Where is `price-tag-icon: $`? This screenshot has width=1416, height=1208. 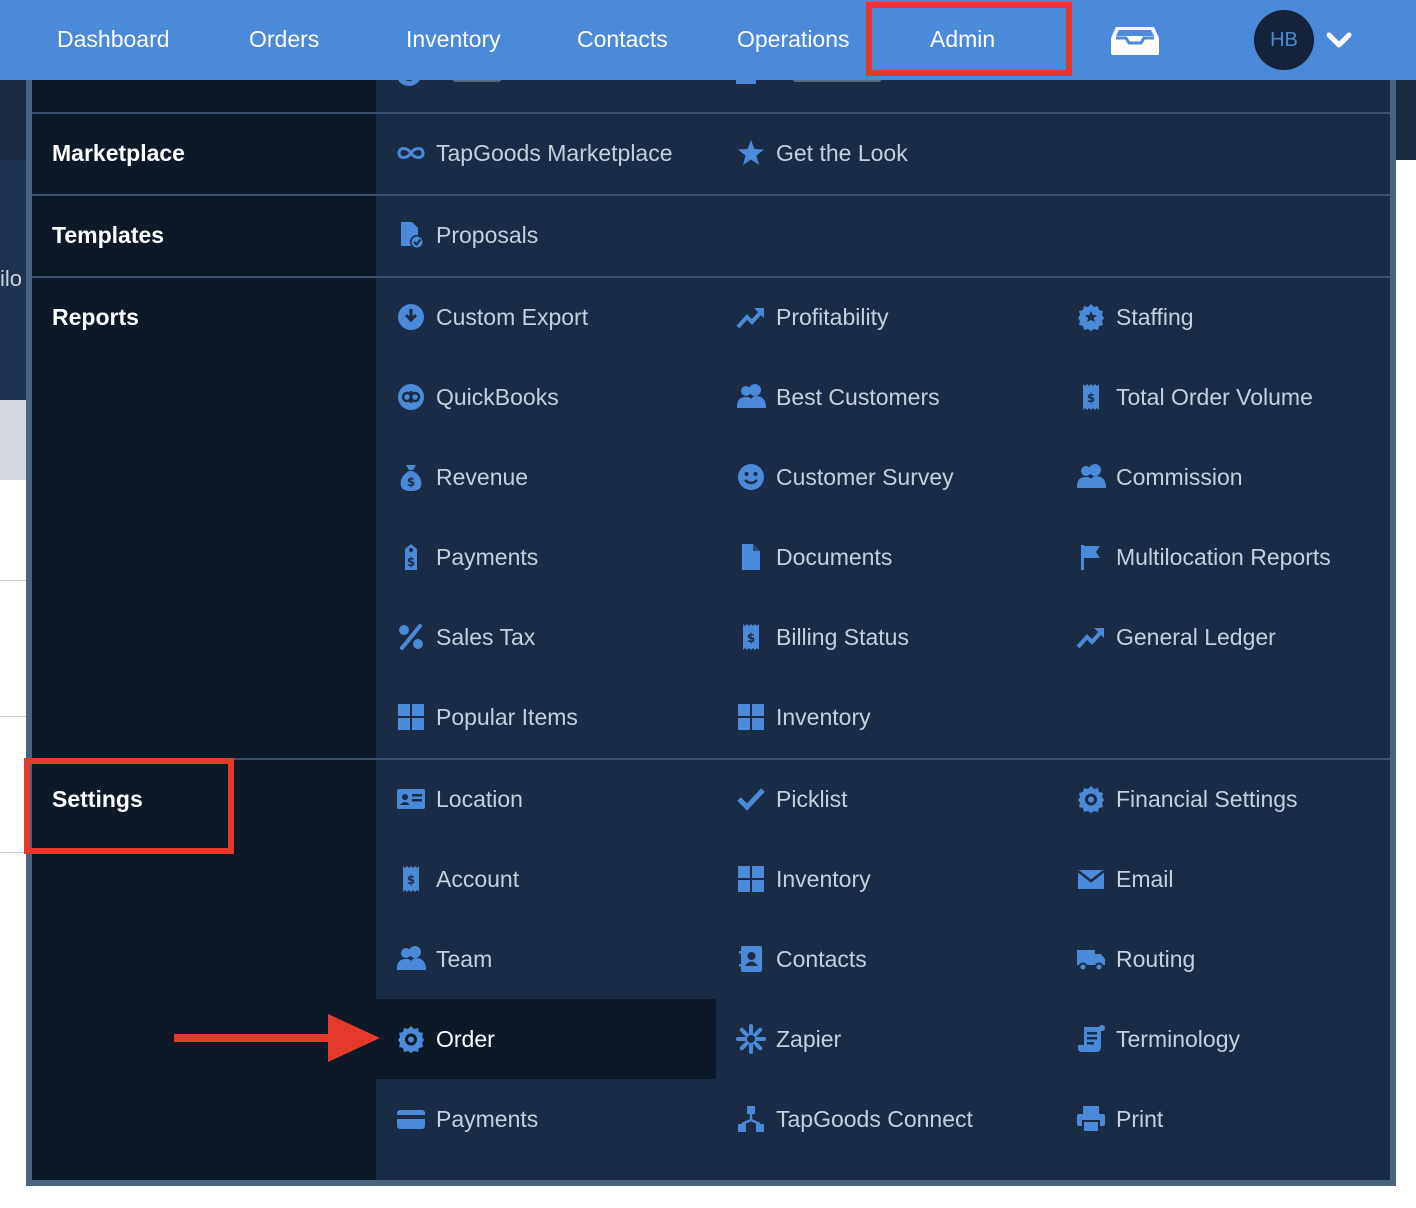
price-tag-icon: $ is located at coordinates (411, 557).